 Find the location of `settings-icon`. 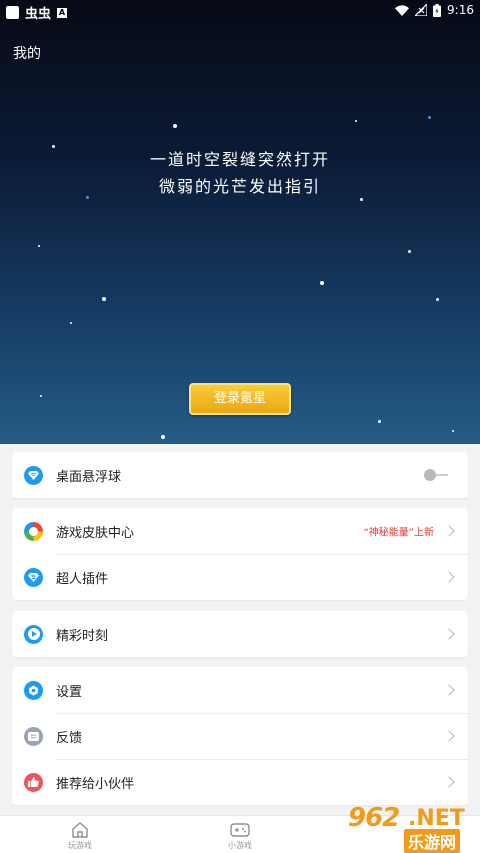

settings-icon is located at coordinates (33, 690).